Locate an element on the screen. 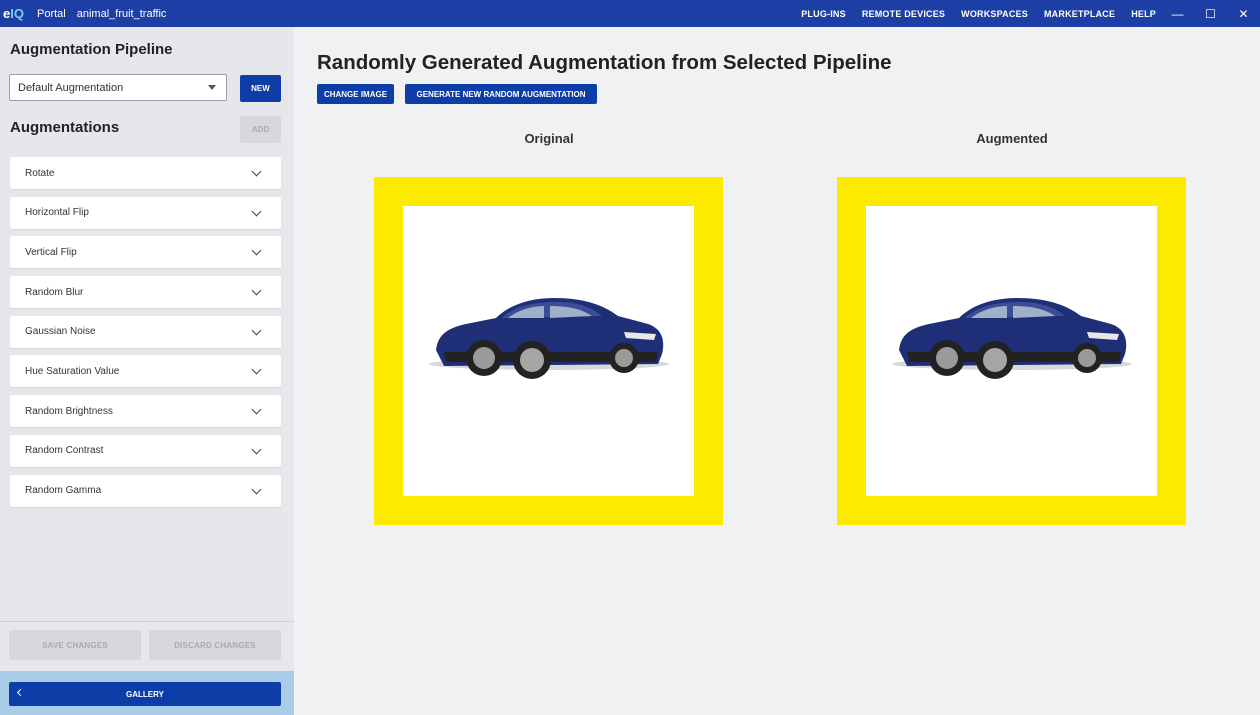 The image size is (1260, 715). augmentation-label: Vertical Flip is located at coordinates (51, 252).